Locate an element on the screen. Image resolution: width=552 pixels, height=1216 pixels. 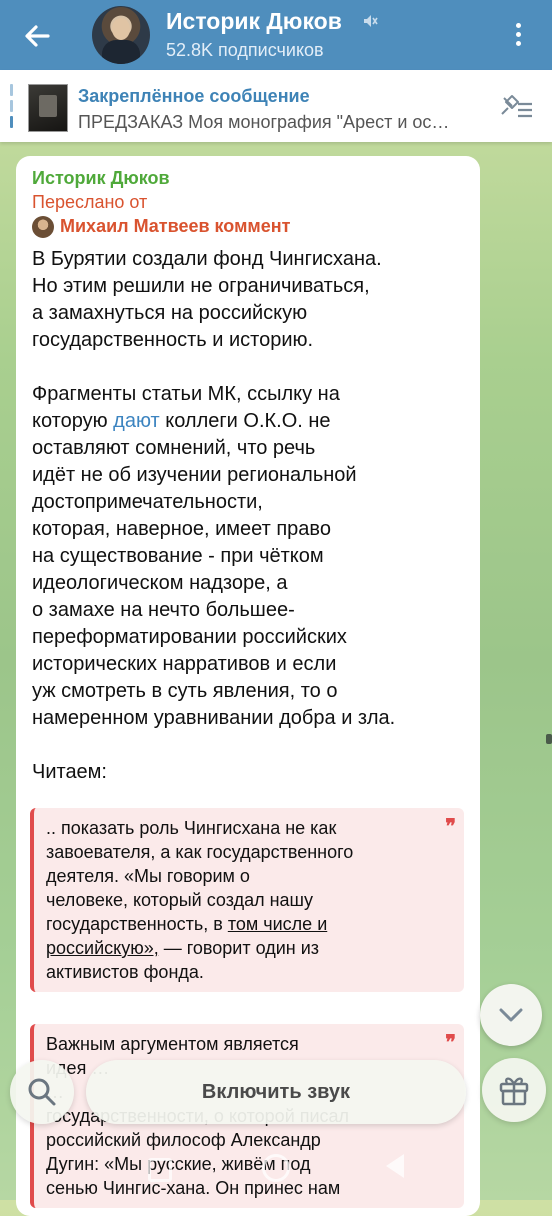
home-icon is located at coordinates (276, 1168).